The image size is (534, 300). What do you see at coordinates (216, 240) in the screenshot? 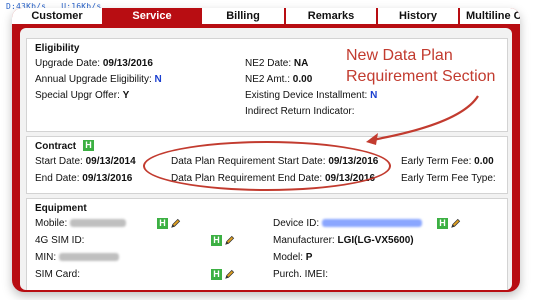
I see `sim-history-badge: H` at bounding box center [216, 240].